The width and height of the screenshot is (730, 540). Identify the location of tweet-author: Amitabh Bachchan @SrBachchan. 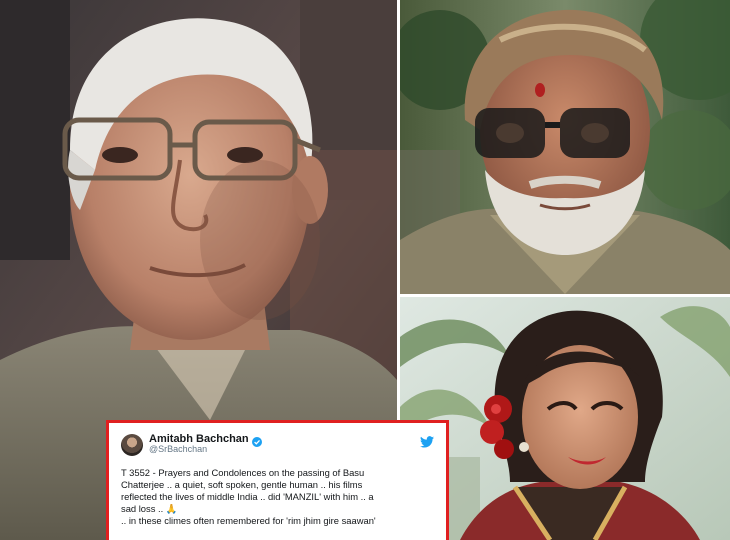
(284, 444).